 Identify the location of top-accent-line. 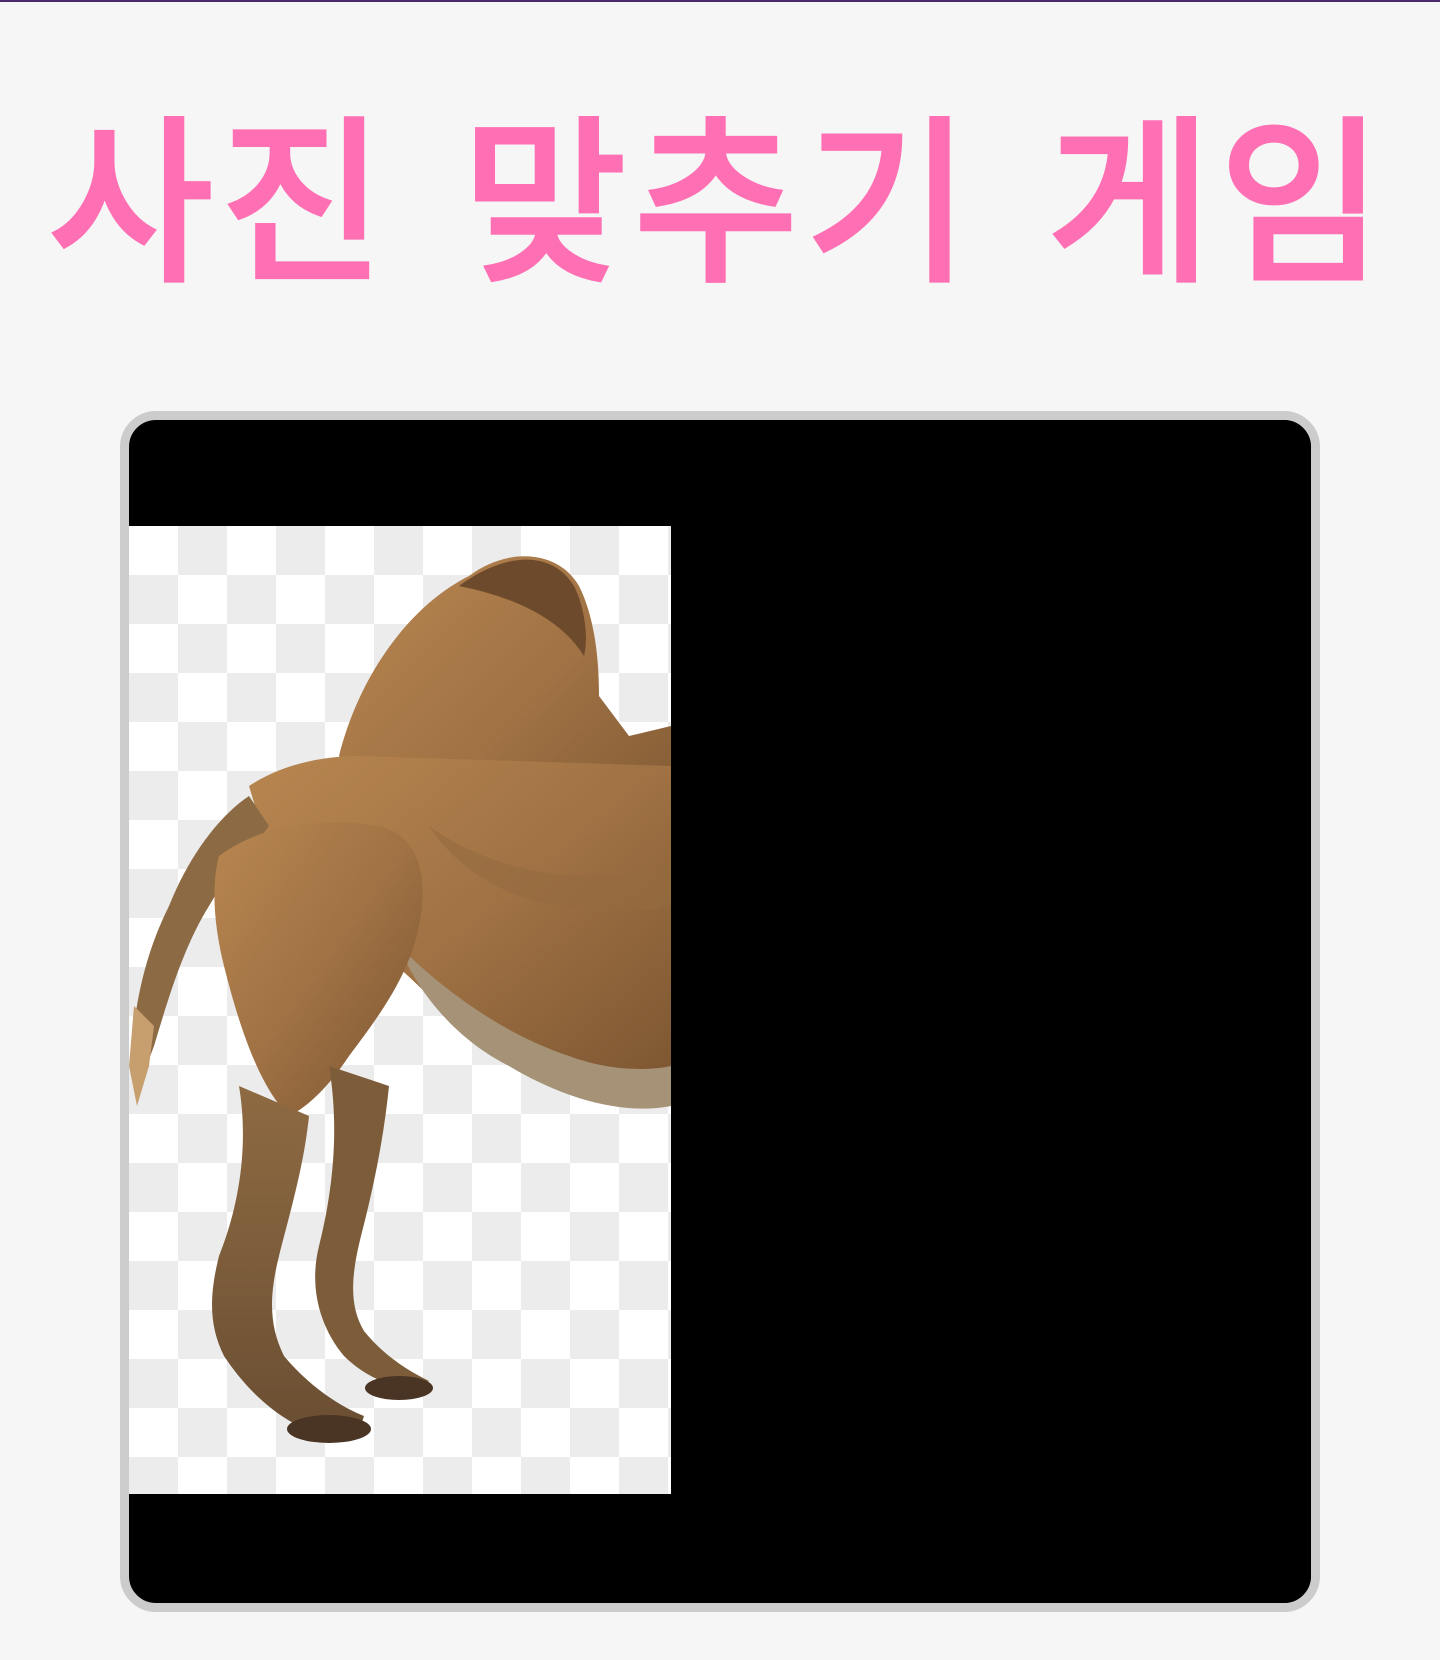
(720, 1).